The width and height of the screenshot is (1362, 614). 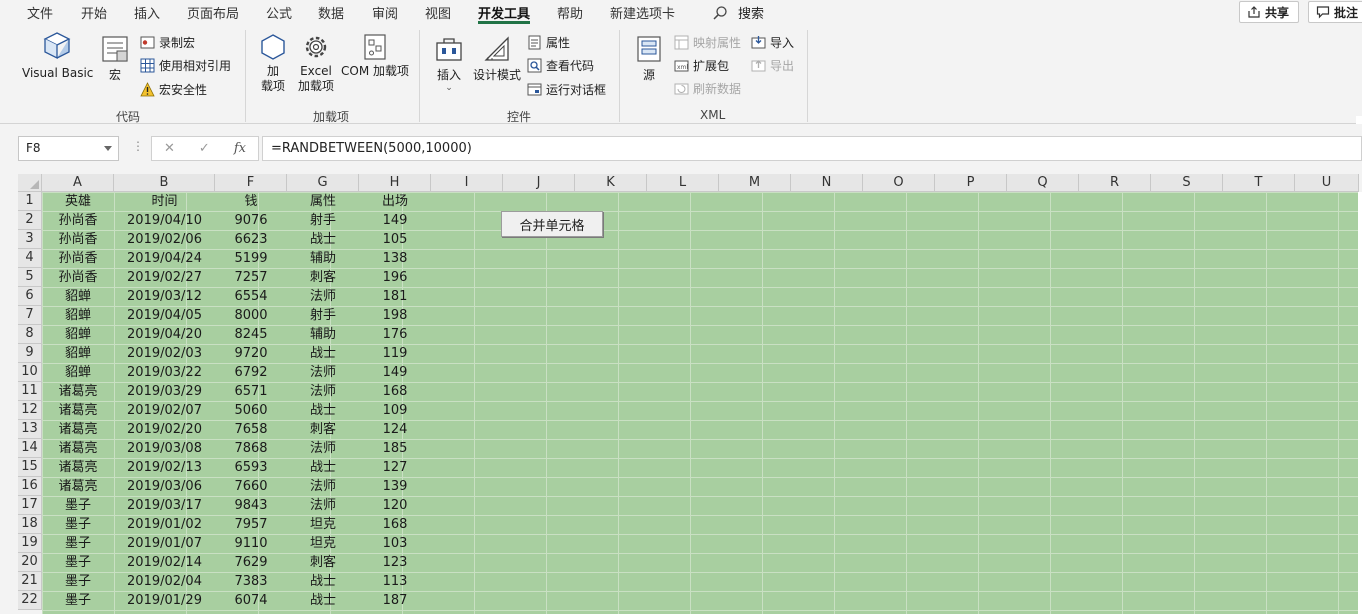 What do you see at coordinates (251, 467) in the screenshot?
I see `table-cell: 6593` at bounding box center [251, 467].